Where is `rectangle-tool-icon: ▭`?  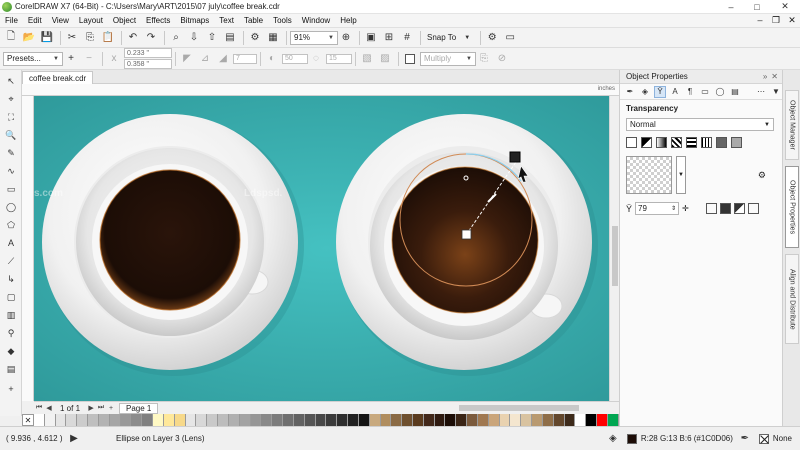 rectangle-tool-icon: ▭ is located at coordinates (11, 189).